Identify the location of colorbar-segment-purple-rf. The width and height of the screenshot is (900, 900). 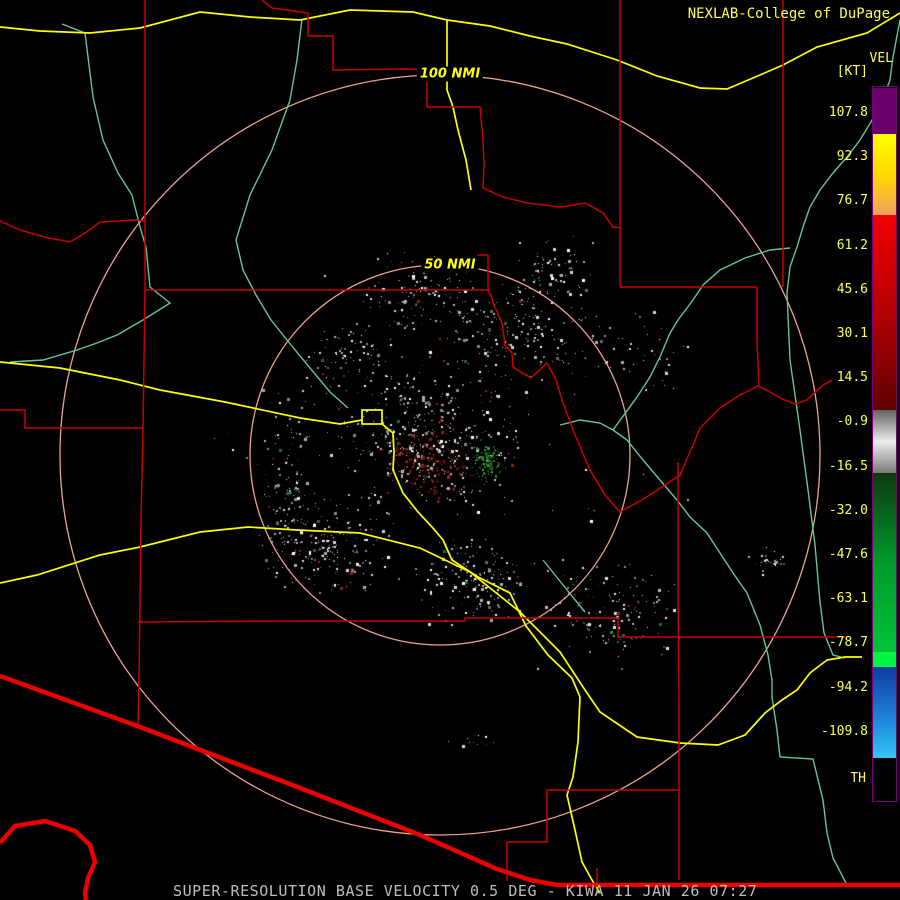
(884, 111).